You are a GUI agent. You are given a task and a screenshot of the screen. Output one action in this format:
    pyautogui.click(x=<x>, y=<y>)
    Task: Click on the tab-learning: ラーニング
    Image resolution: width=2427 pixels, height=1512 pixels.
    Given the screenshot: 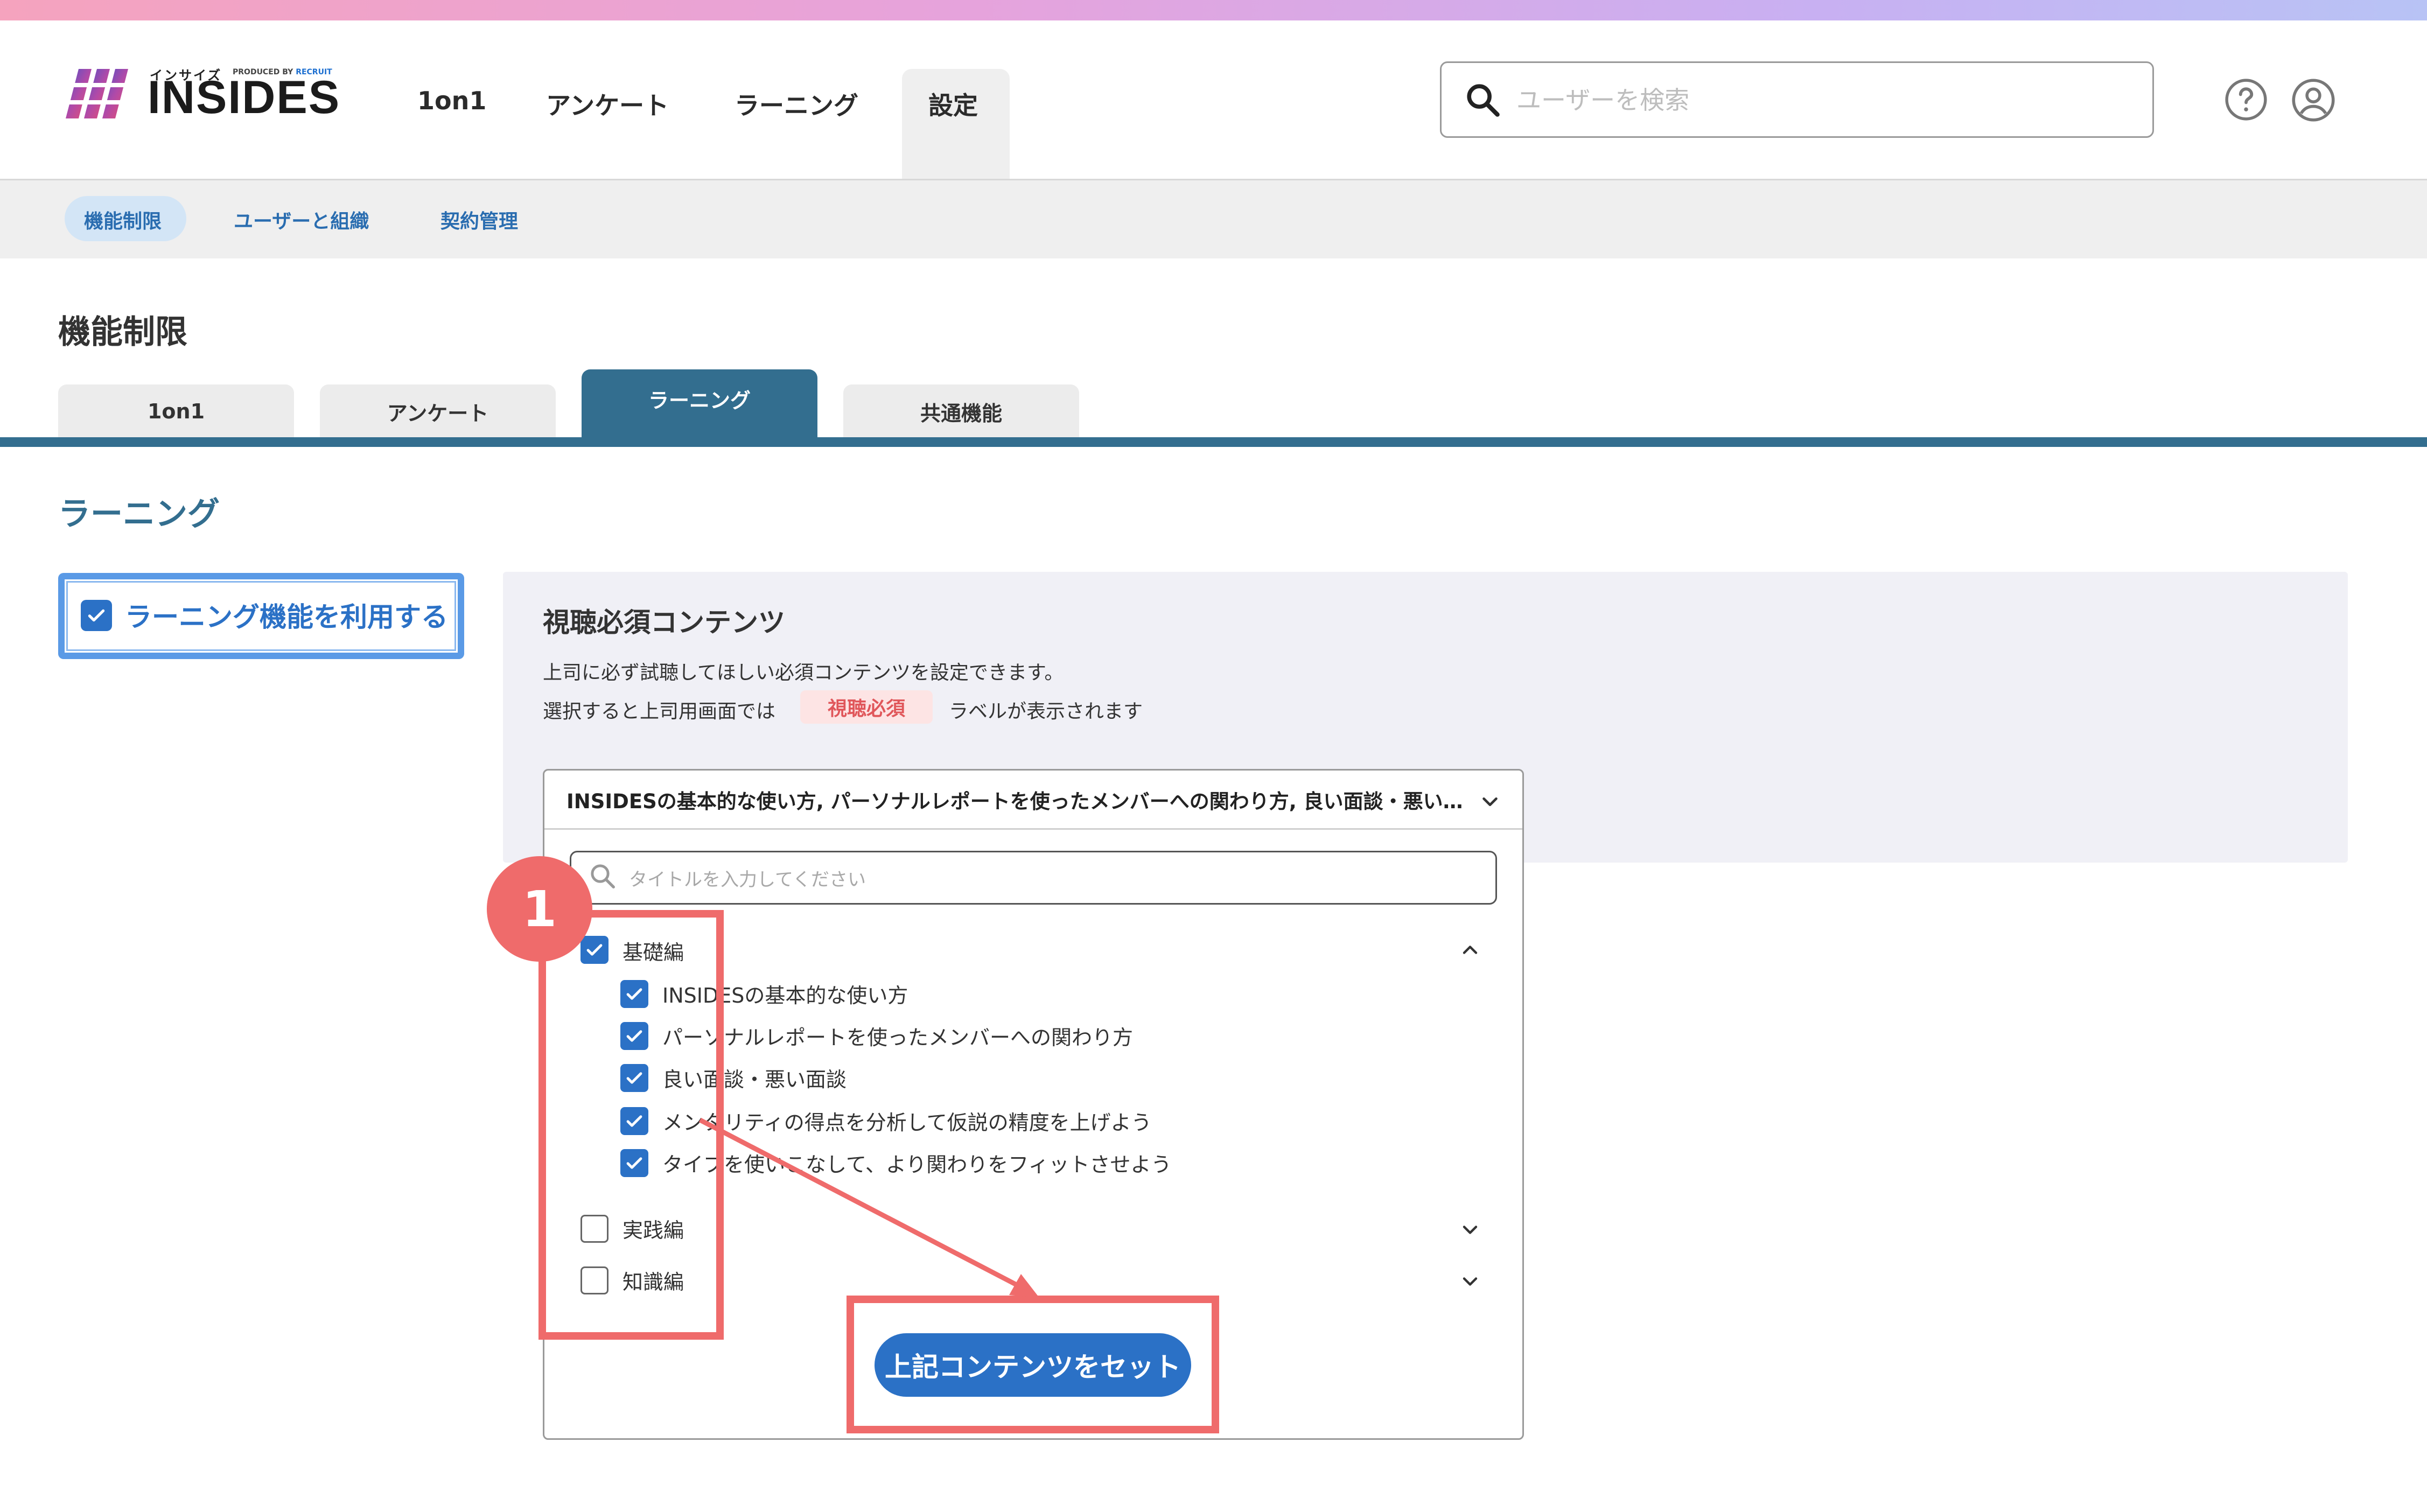 What is the action you would take?
    pyautogui.click(x=699, y=403)
    